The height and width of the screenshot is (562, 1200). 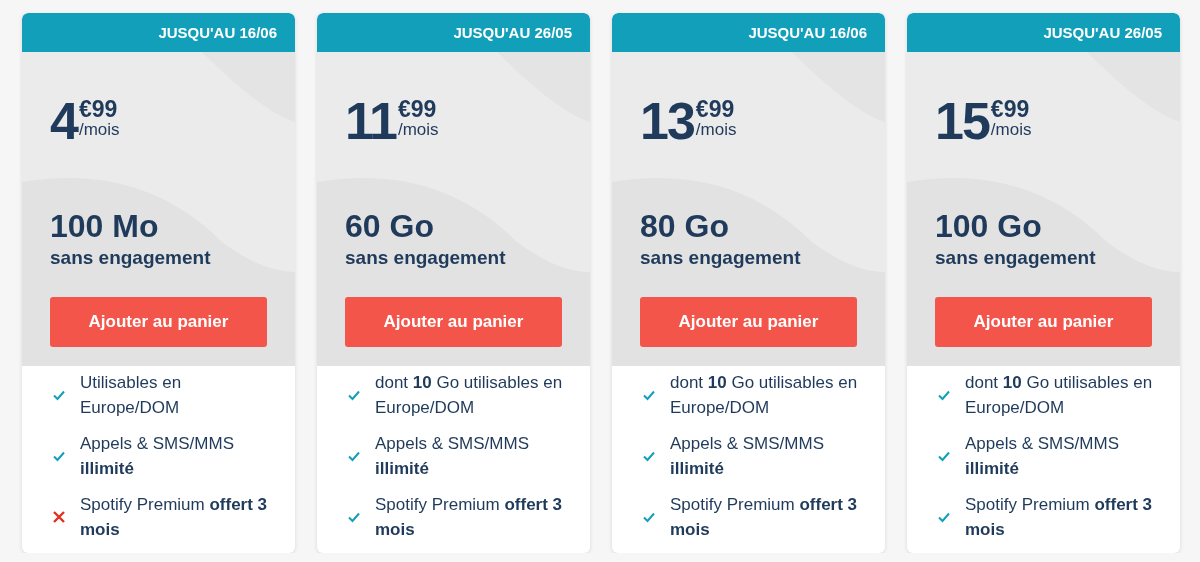 What do you see at coordinates (685, 226) in the screenshot?
I see `data-allowance: 80 Go` at bounding box center [685, 226].